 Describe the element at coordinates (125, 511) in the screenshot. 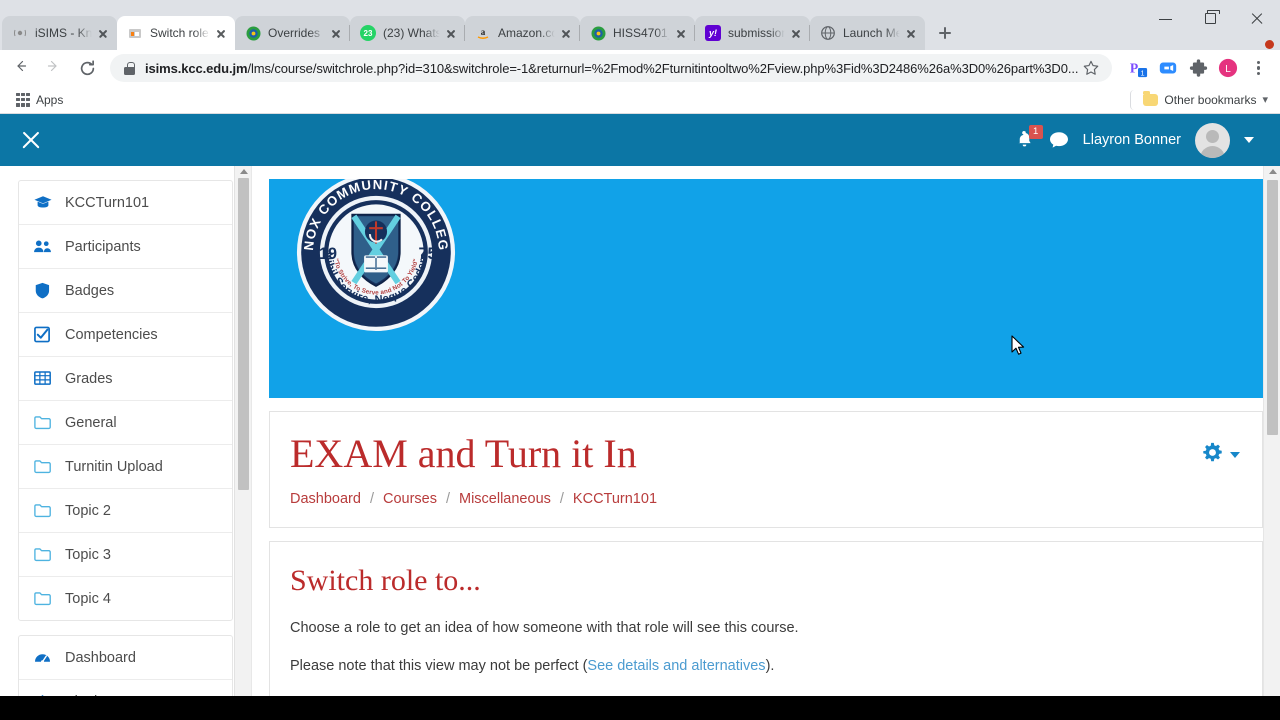

I see `sidebar-item-topic-2: Topic 2` at that location.